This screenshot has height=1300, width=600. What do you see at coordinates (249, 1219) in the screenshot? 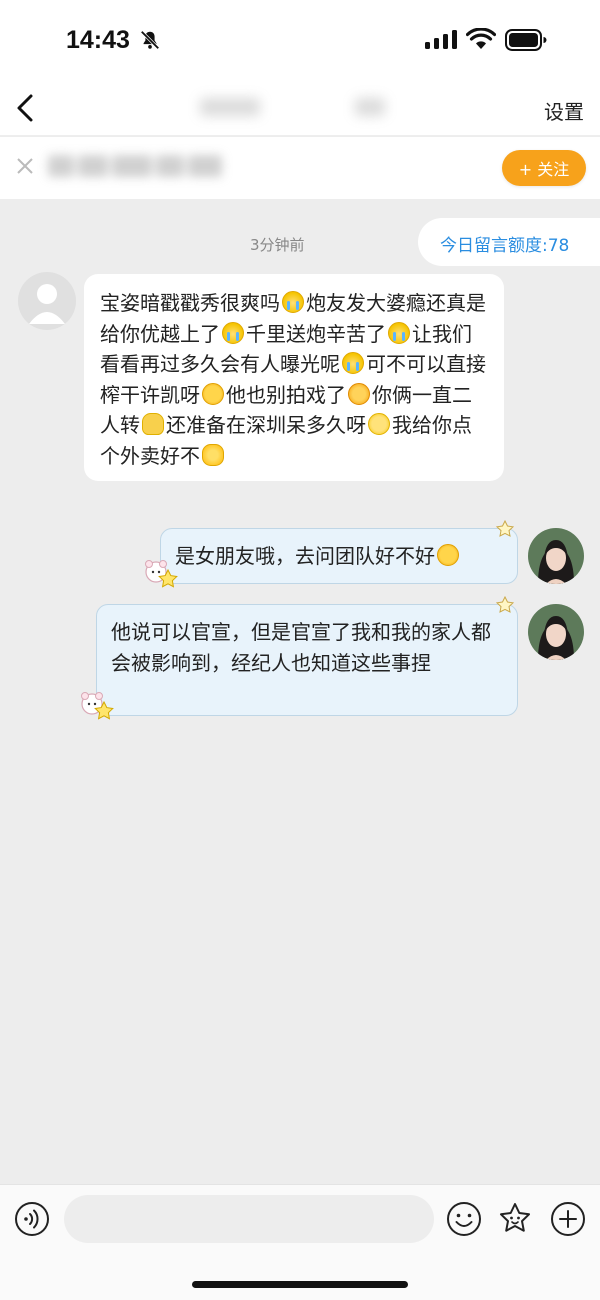
I see `message-input` at bounding box center [249, 1219].